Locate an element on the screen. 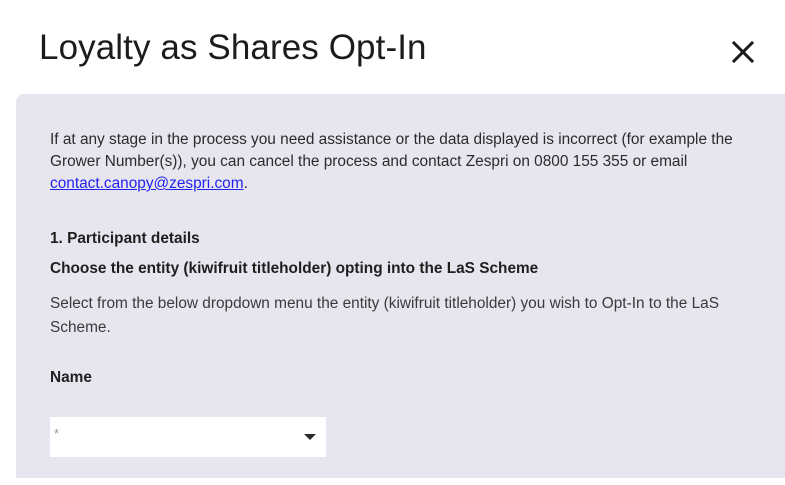  name-label: Name is located at coordinates (71, 377).